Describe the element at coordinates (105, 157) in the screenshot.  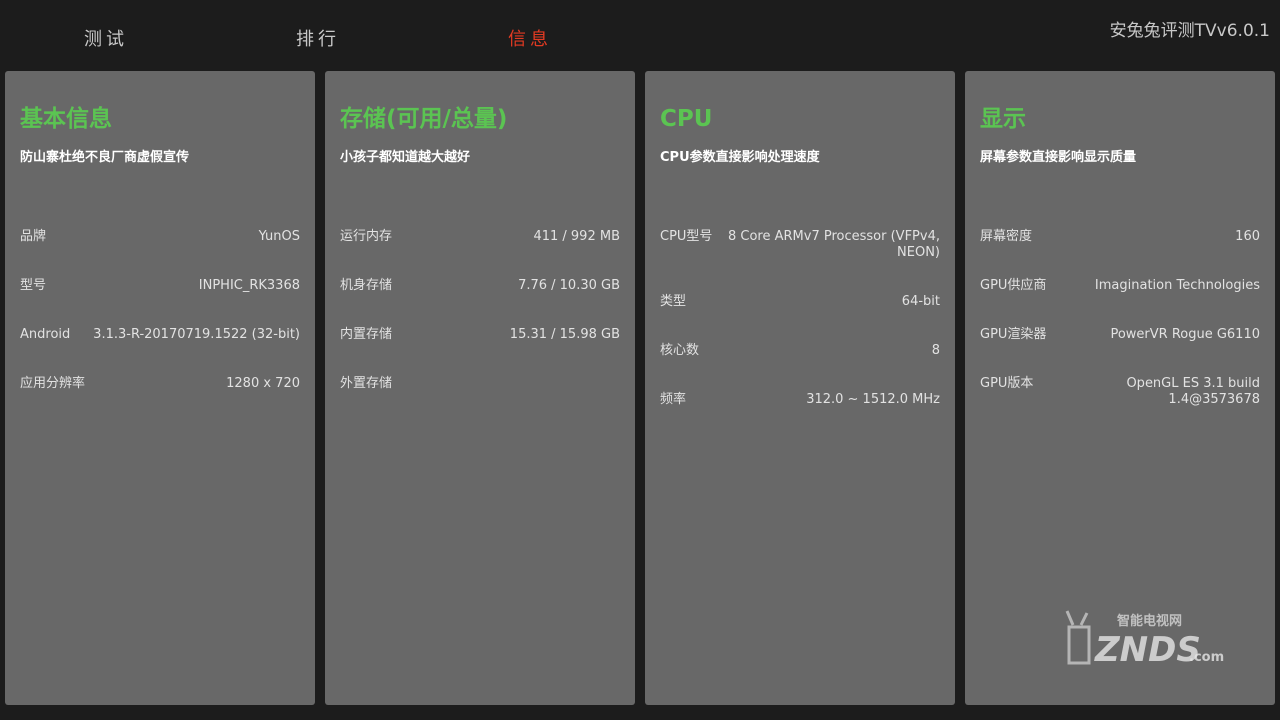
I see `panel-subtitle: 防山寨杜绝不良厂商虚假宣传` at that location.